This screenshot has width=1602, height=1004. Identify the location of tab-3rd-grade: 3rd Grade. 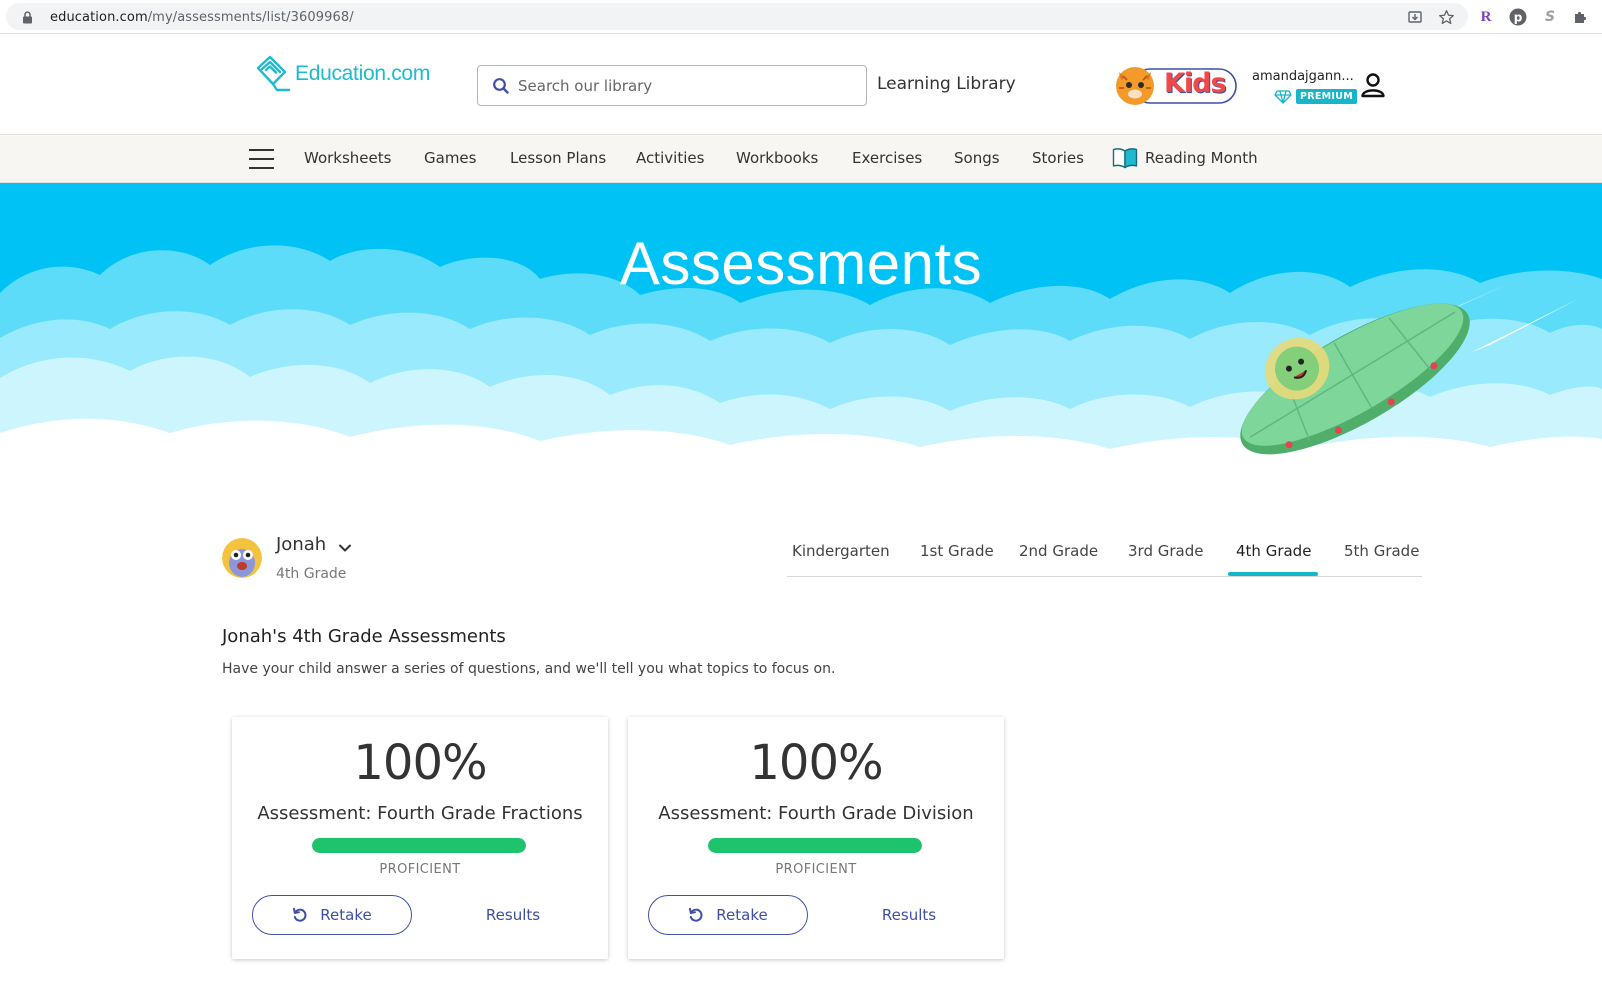
(1165, 551).